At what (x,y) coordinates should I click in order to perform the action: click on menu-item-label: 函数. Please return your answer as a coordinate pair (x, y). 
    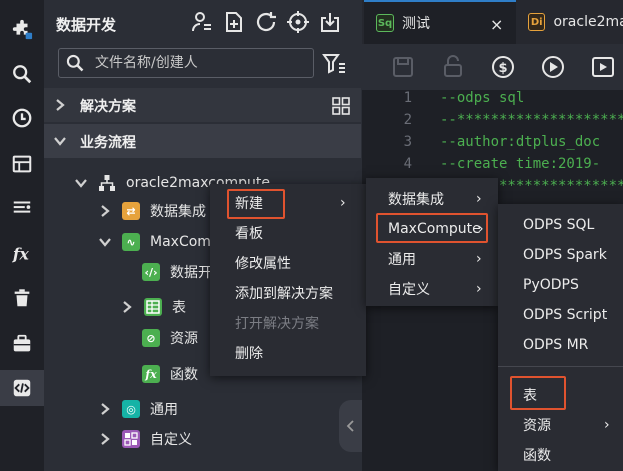
    Looking at the image, I should click on (537, 456).